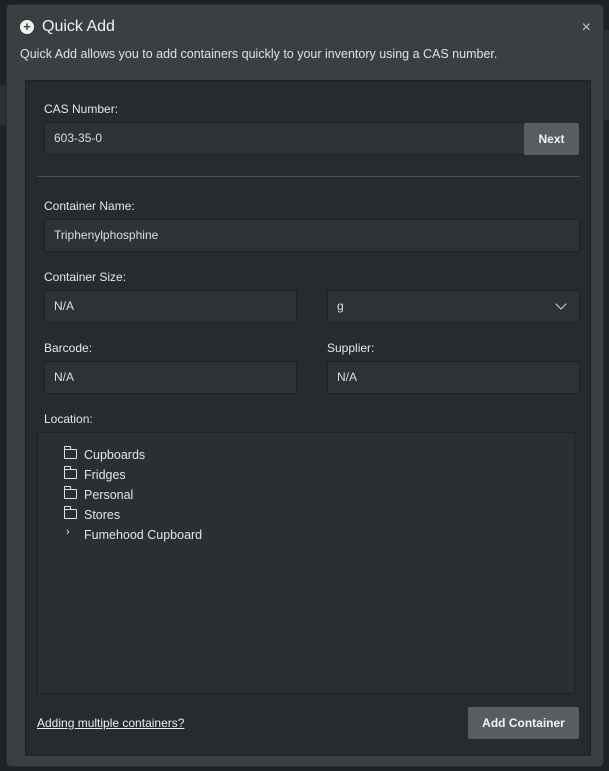  What do you see at coordinates (284, 138) in the screenshot?
I see `cas-number-input: 603-35-0` at bounding box center [284, 138].